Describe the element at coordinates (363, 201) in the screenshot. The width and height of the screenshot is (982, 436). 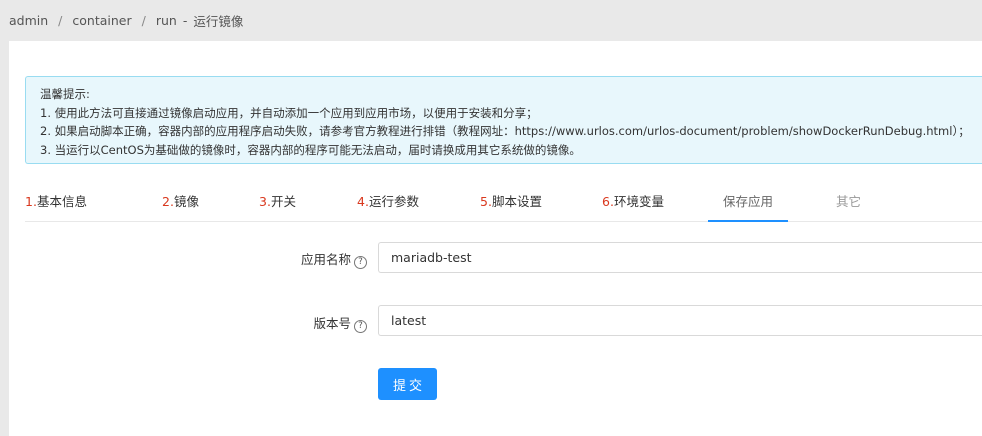
I see `tab-number: 4.` at that location.